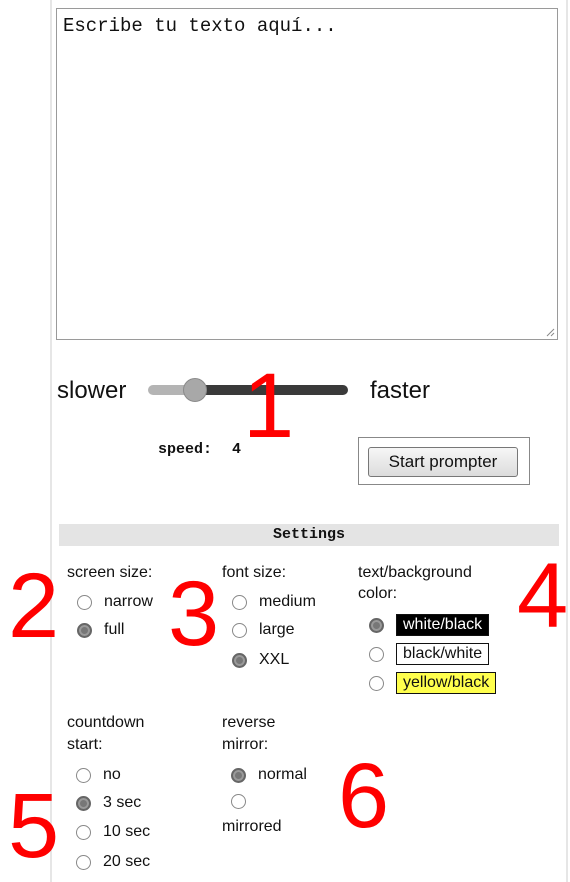  I want to click on start-button-frame: Start prompter, so click(444, 461).